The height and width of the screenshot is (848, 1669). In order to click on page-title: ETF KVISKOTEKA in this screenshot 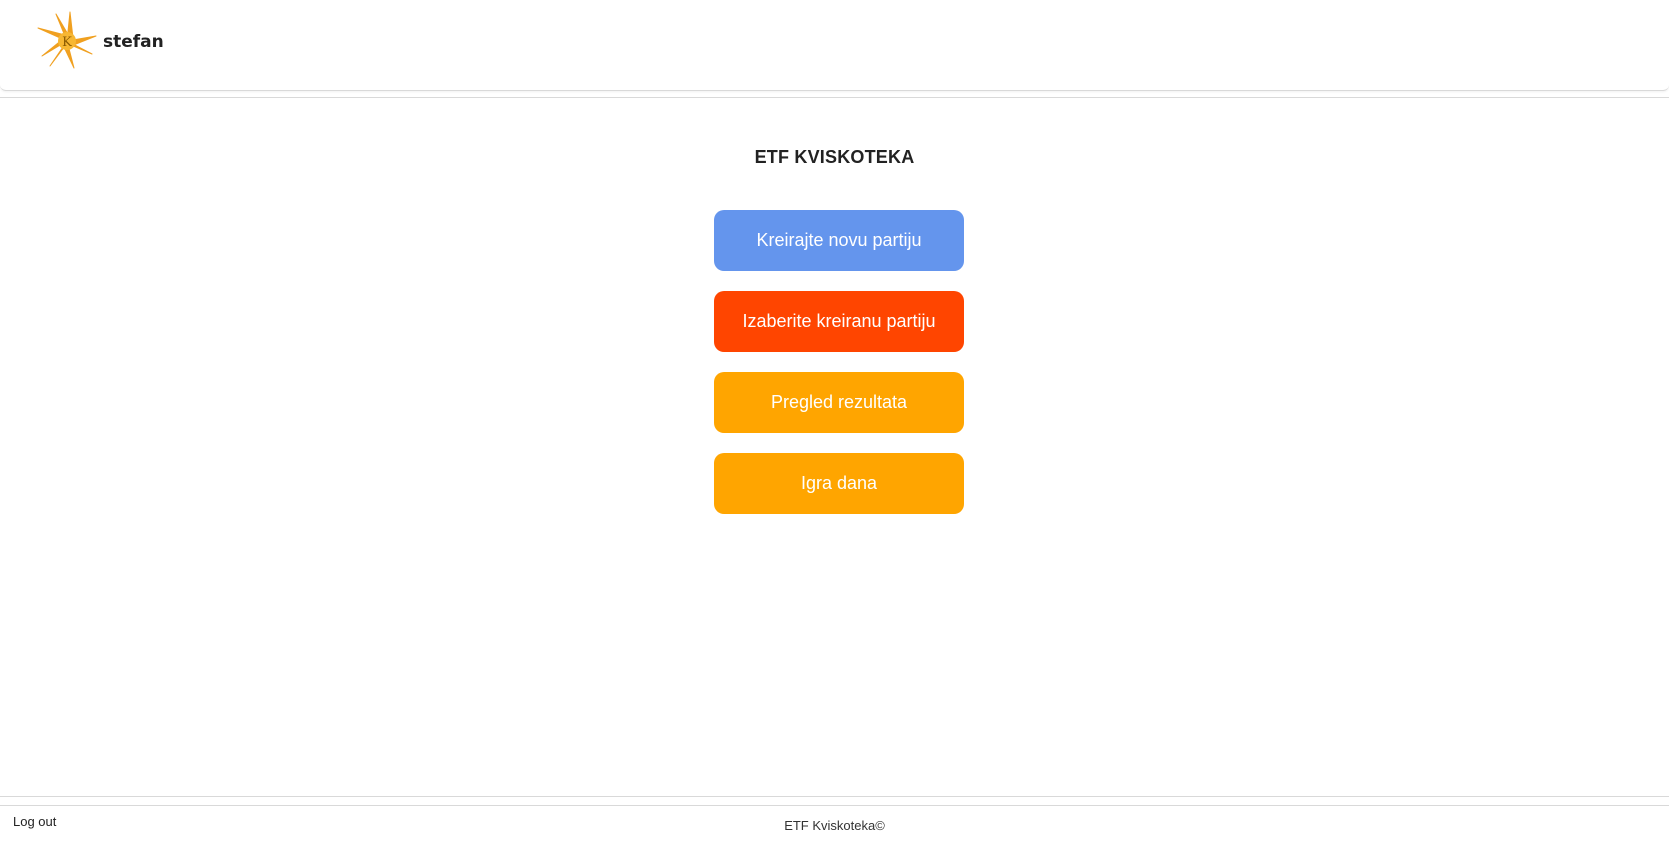, I will do `click(834, 157)`.